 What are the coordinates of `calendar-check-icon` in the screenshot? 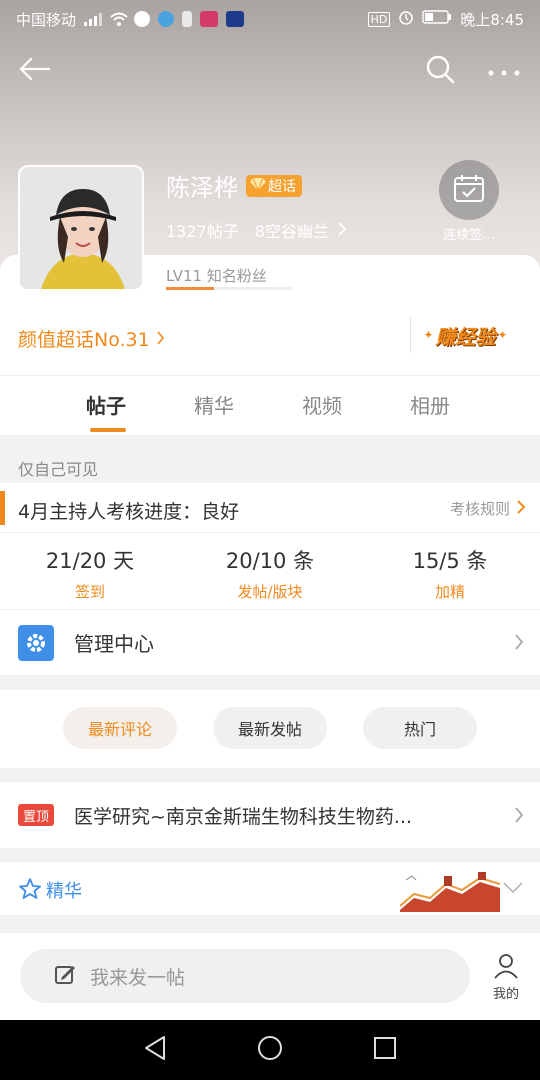 It's located at (469, 190).